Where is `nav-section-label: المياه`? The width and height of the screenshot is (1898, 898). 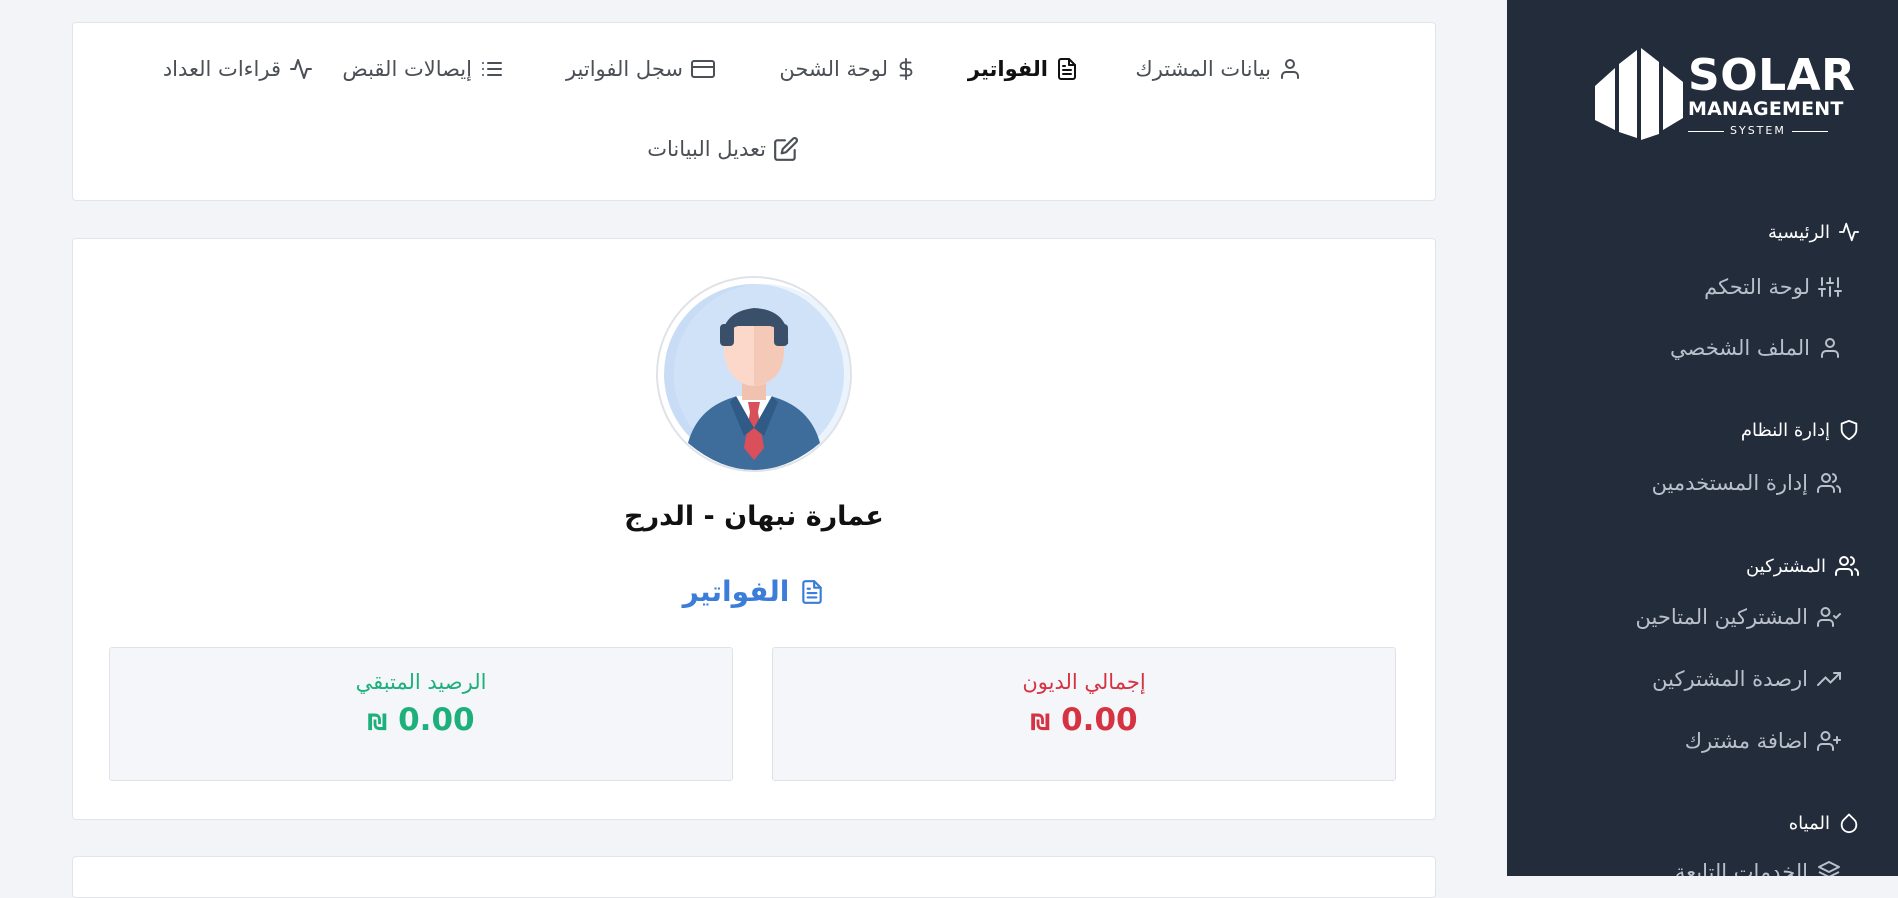
nav-section-label: المياه is located at coordinates (1809, 823).